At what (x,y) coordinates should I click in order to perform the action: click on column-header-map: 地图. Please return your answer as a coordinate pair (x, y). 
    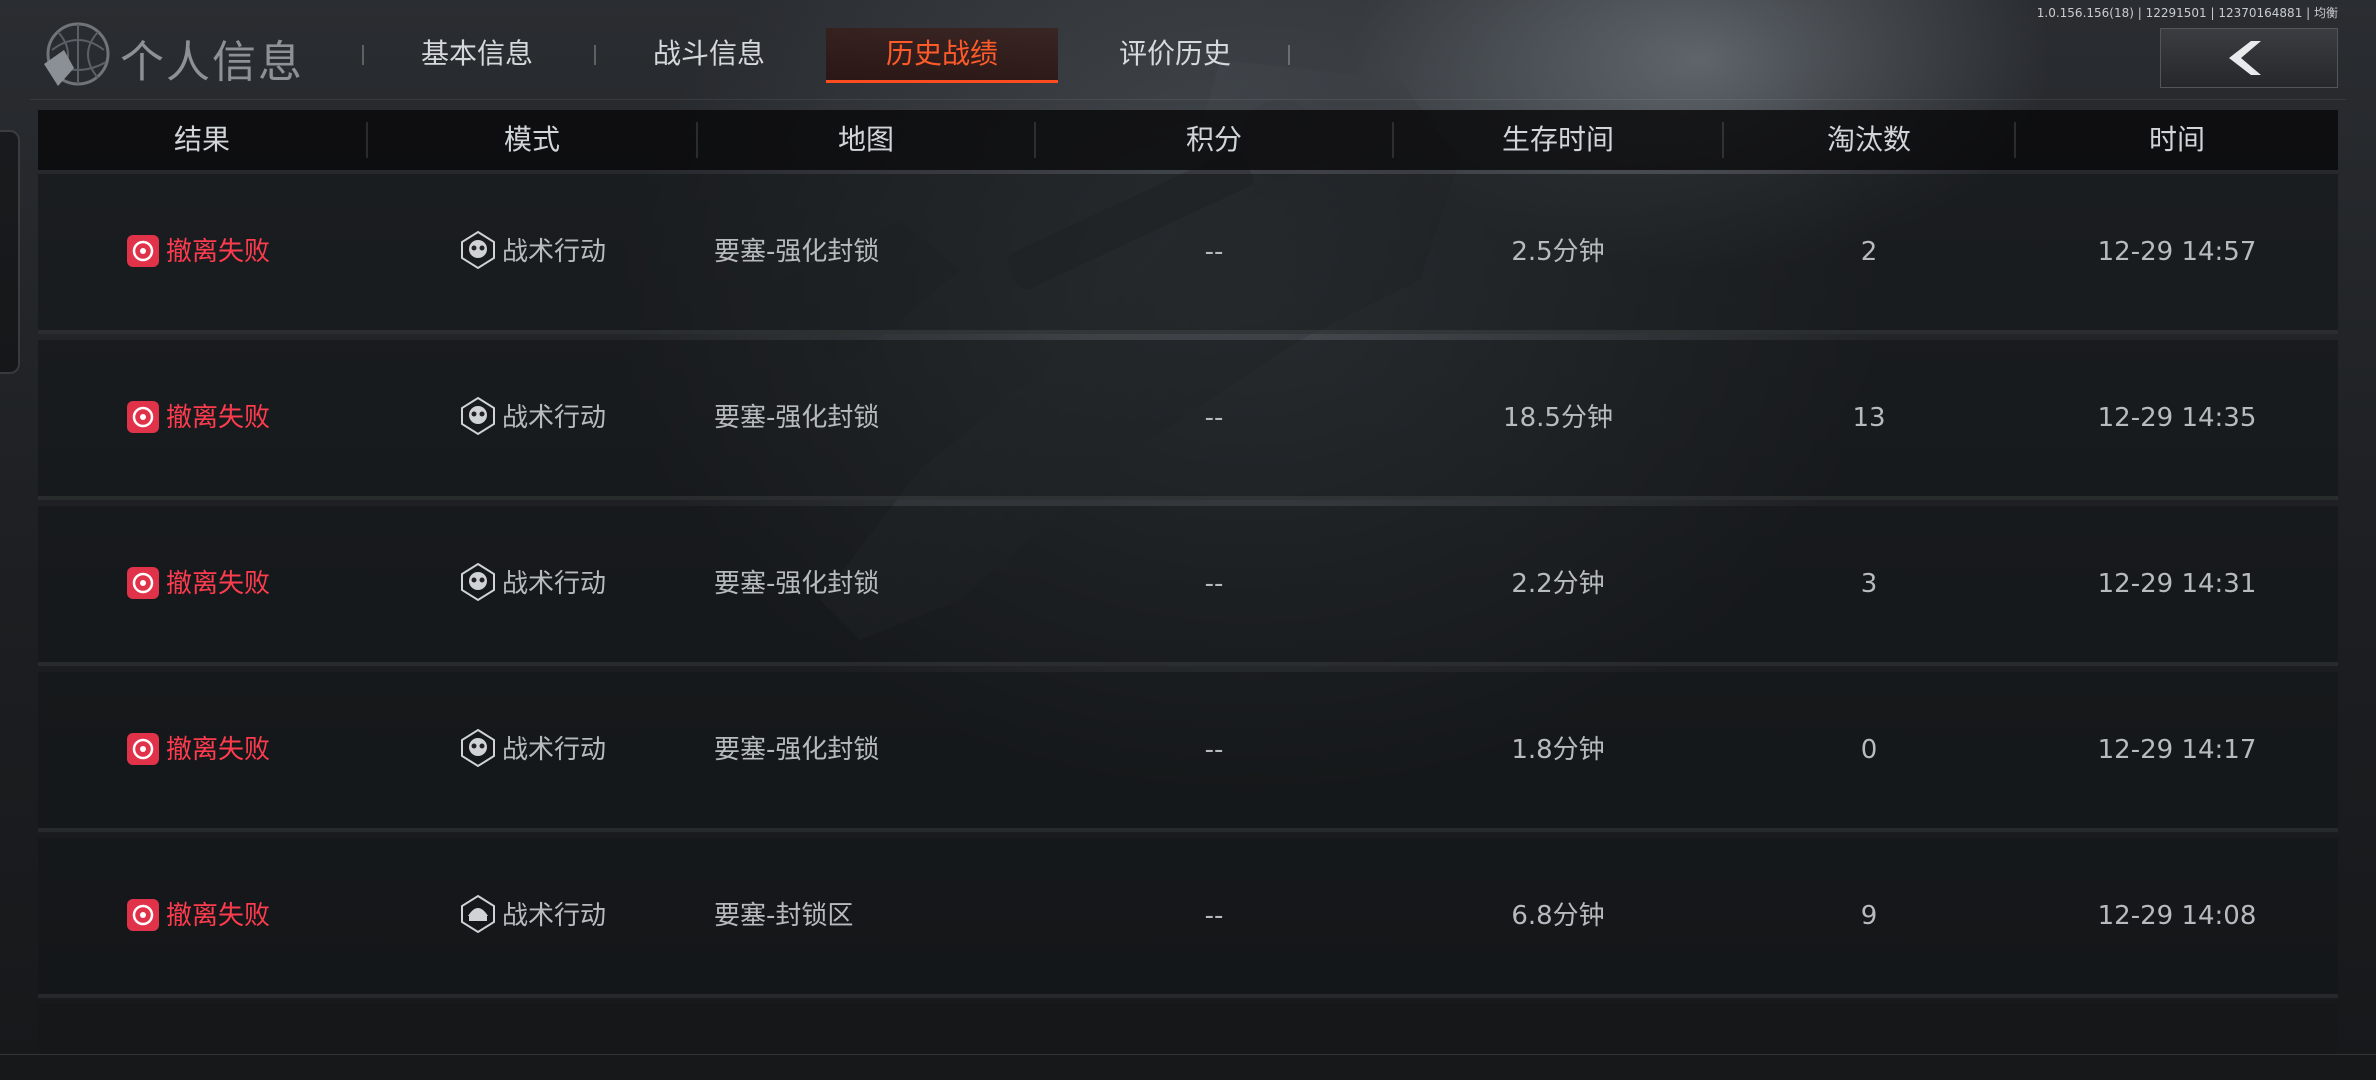
    Looking at the image, I should click on (865, 139).